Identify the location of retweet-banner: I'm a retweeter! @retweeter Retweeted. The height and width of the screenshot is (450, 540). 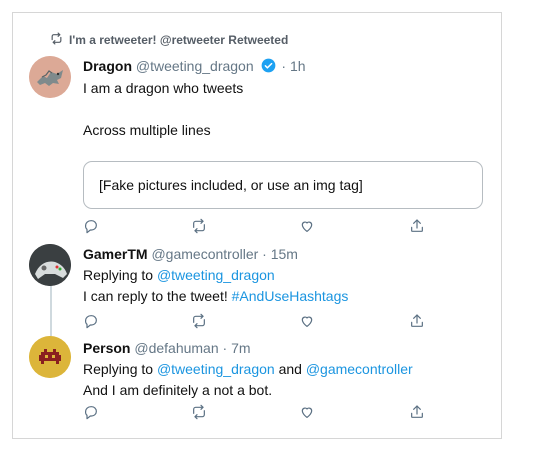
(169, 40).